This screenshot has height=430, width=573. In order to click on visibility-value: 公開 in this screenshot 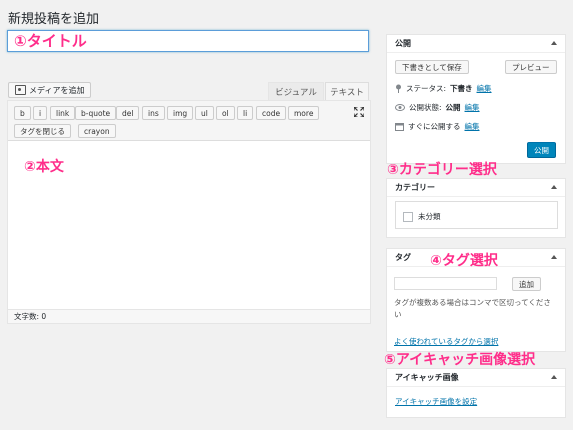, I will do `click(453, 107)`.